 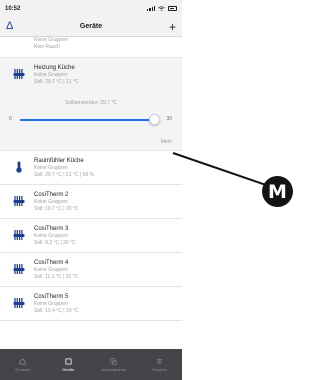 What do you see at coordinates (172, 27) in the screenshot?
I see `add-device-button: +` at bounding box center [172, 27].